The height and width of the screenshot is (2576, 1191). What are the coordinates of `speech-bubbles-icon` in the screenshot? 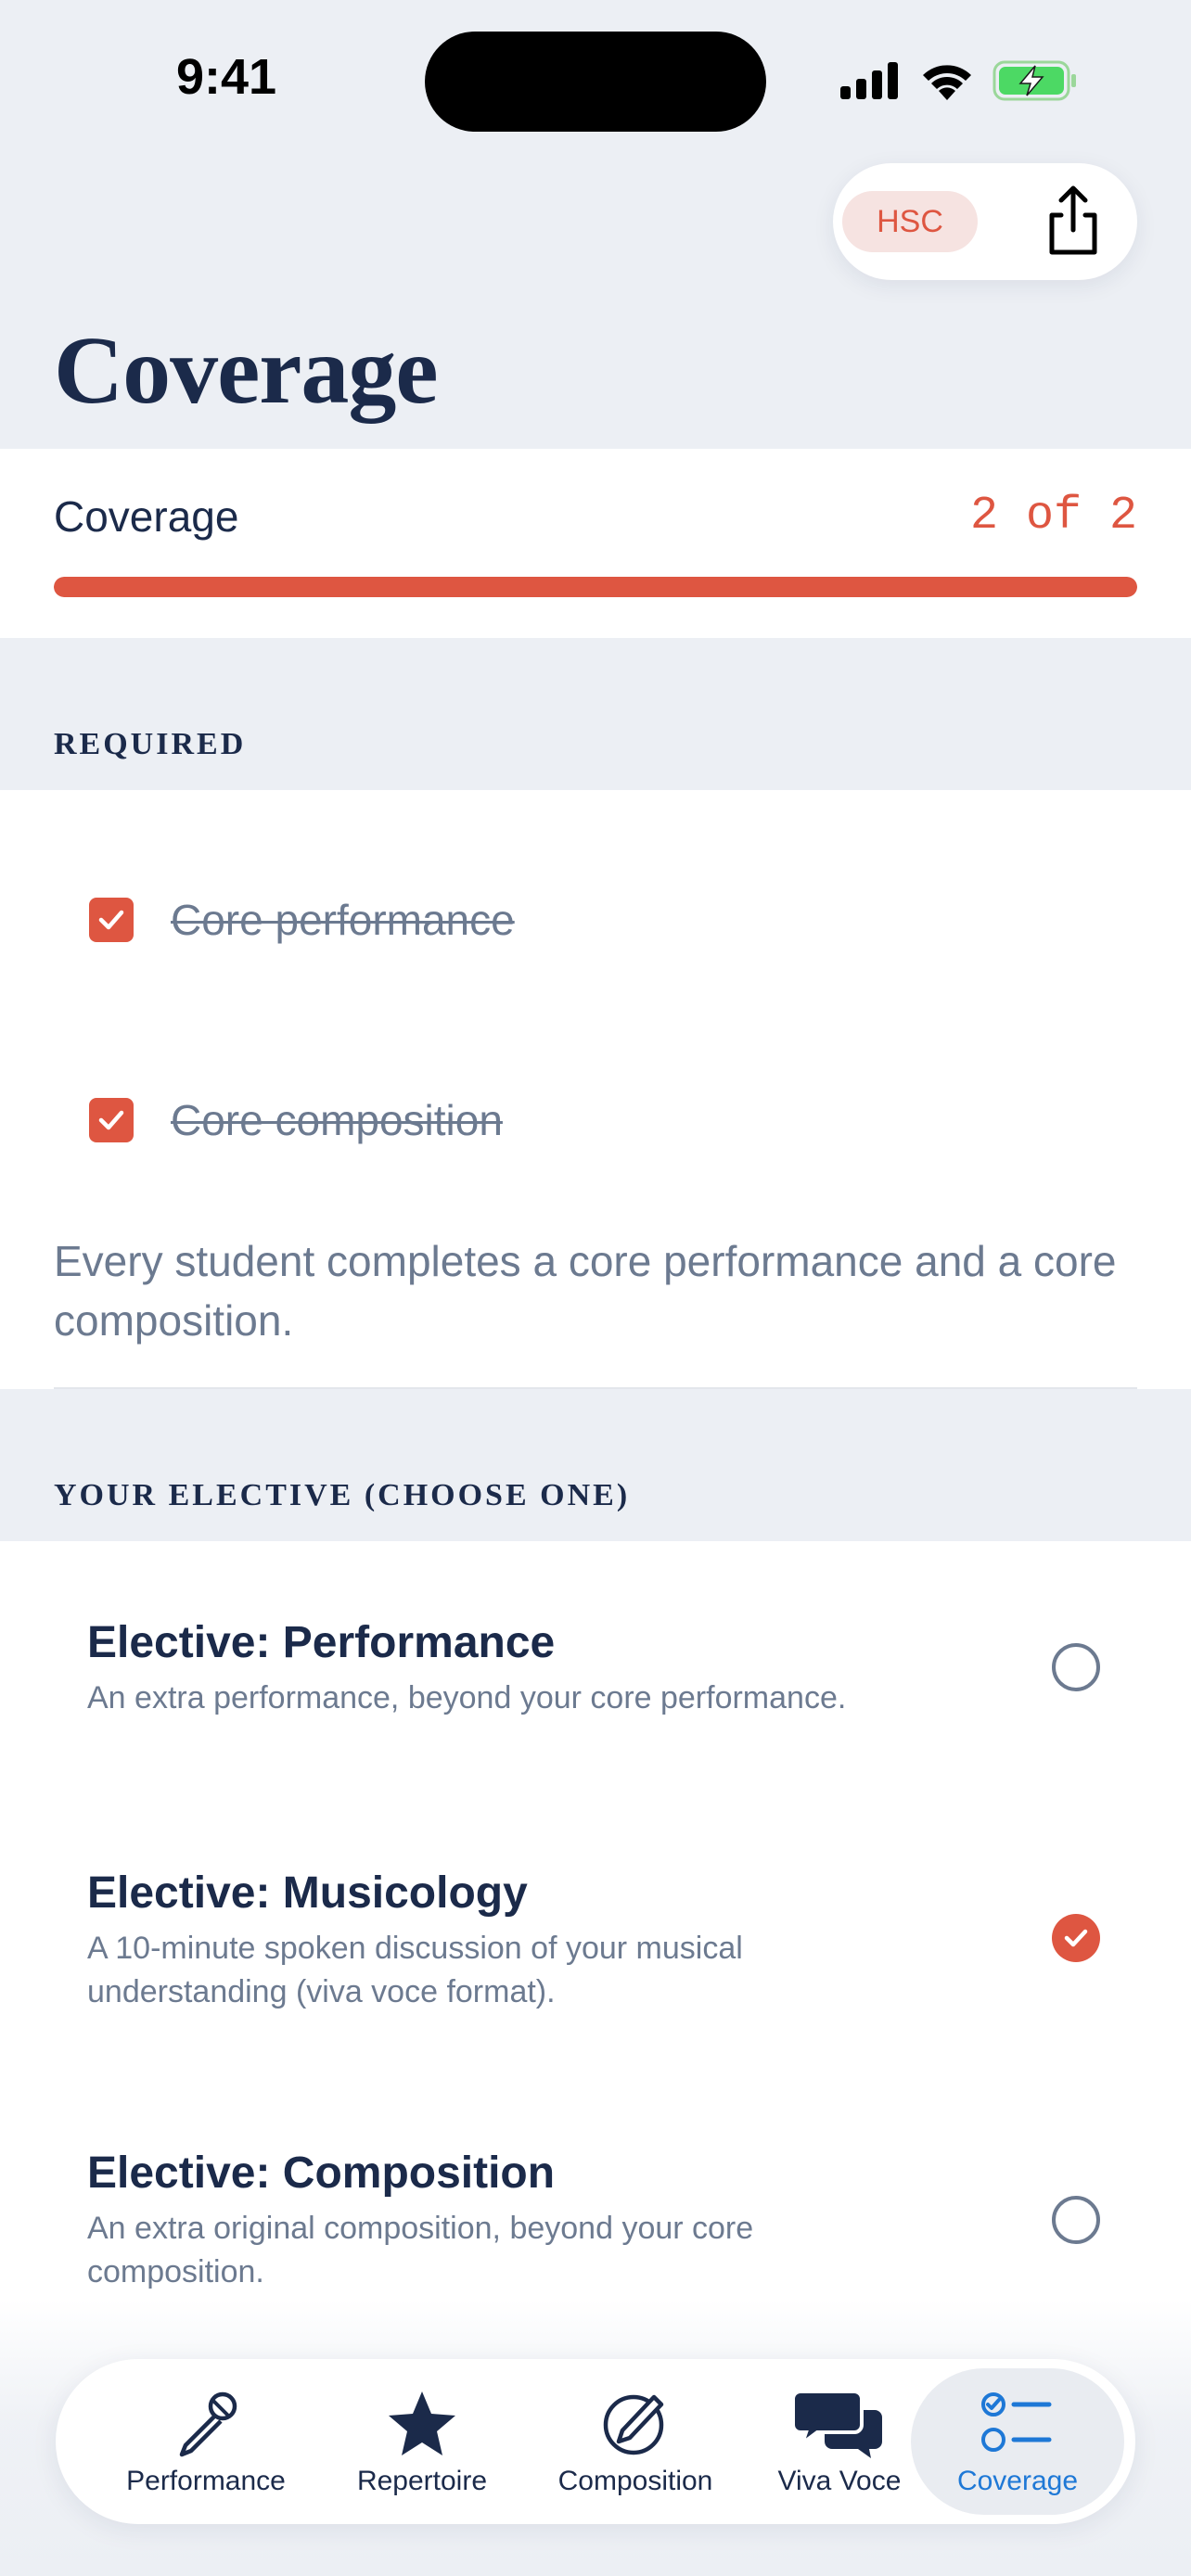 It's located at (837, 2424).